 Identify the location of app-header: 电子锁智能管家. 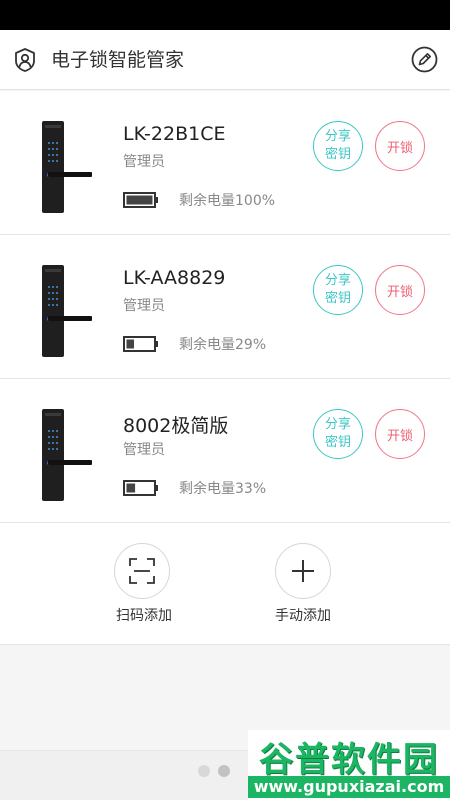
(225, 60).